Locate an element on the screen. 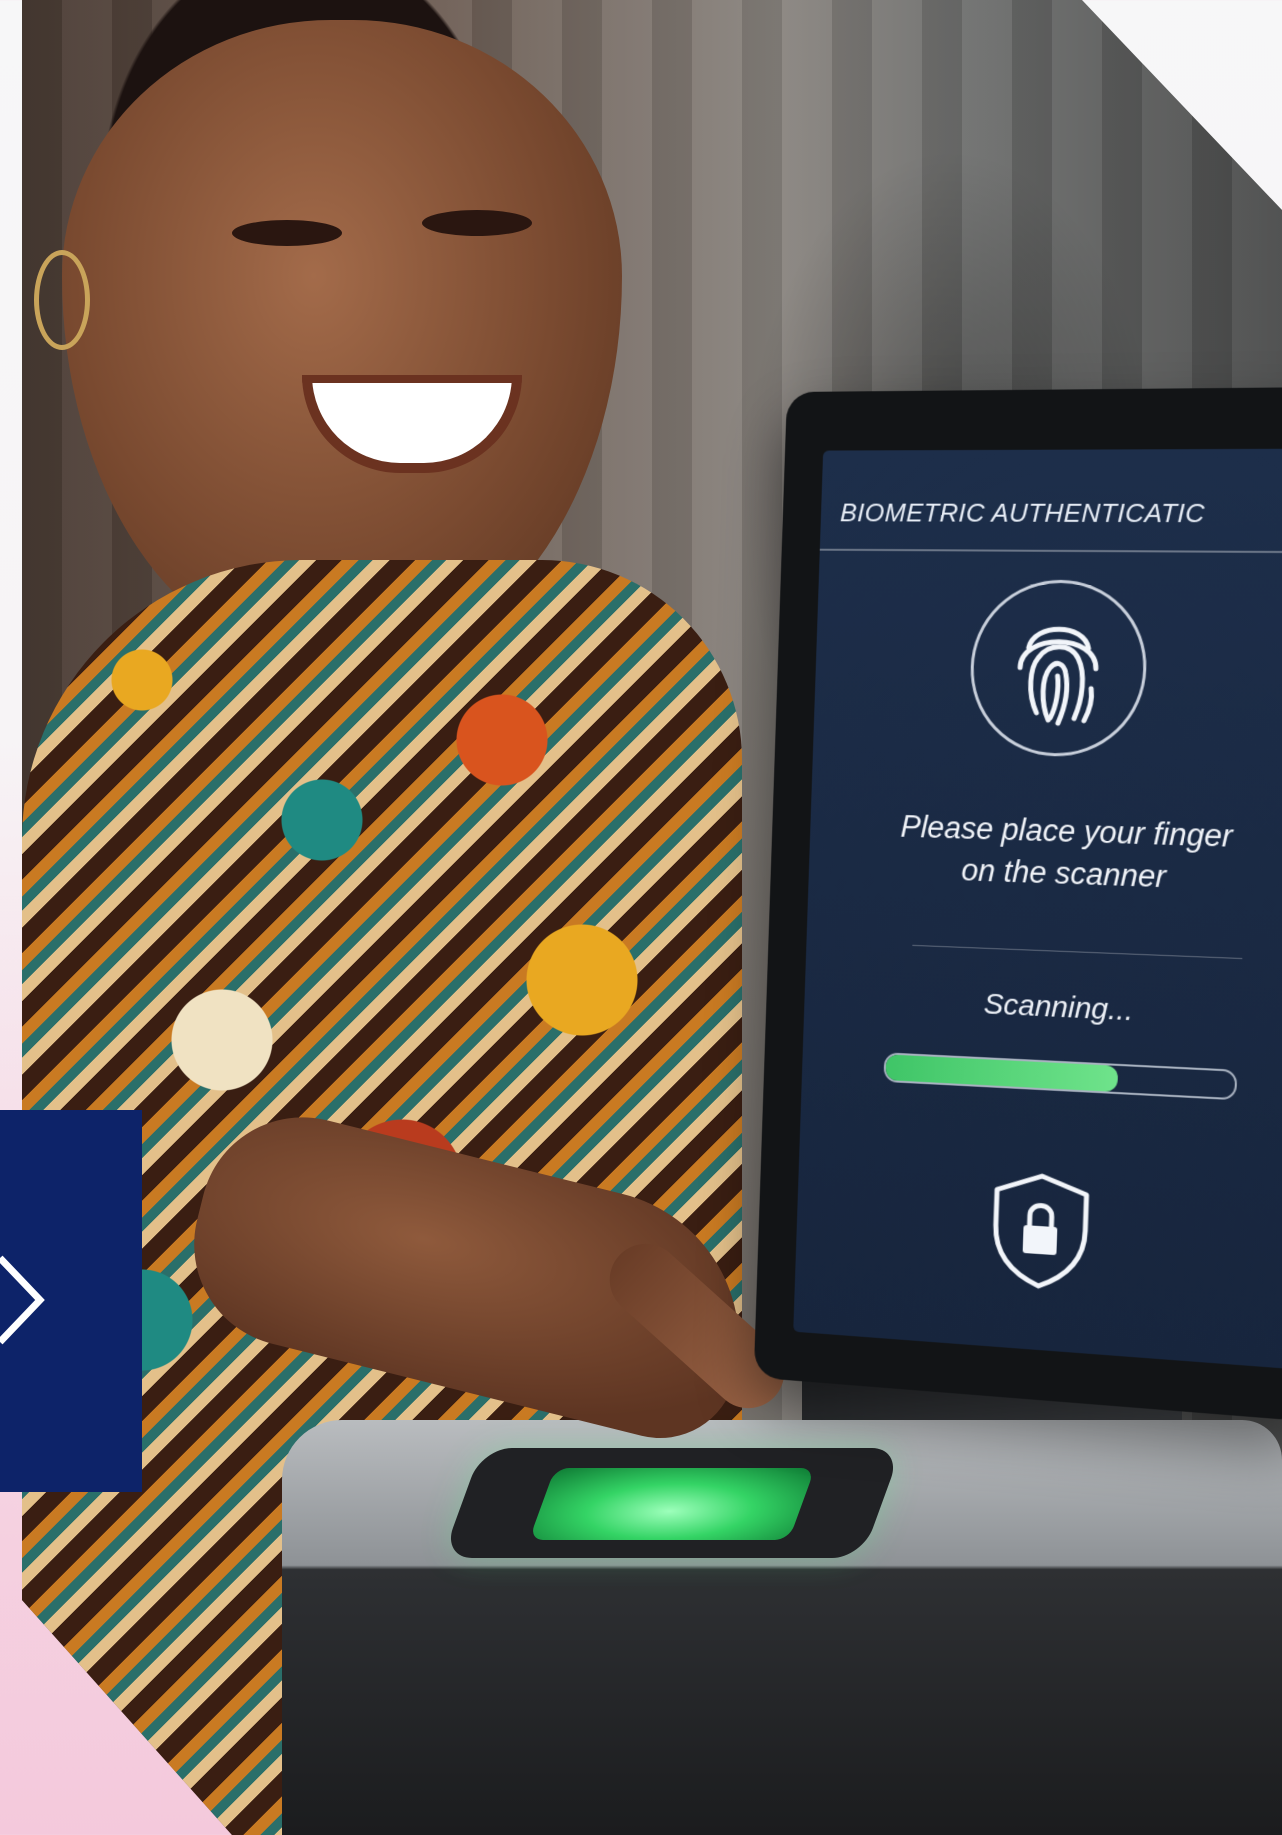 This screenshot has width=1282, height=1835. right-eye is located at coordinates (477, 223).